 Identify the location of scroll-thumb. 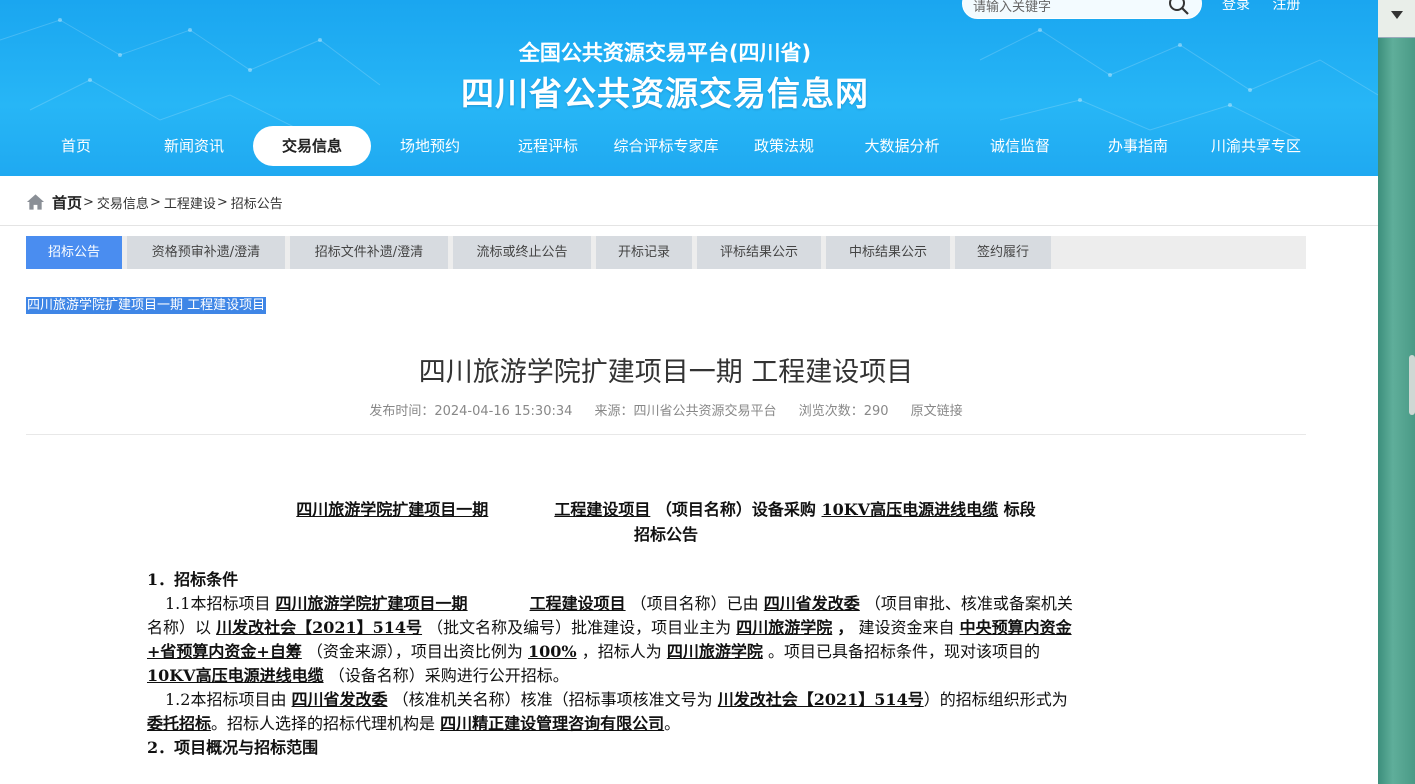
(1412, 385).